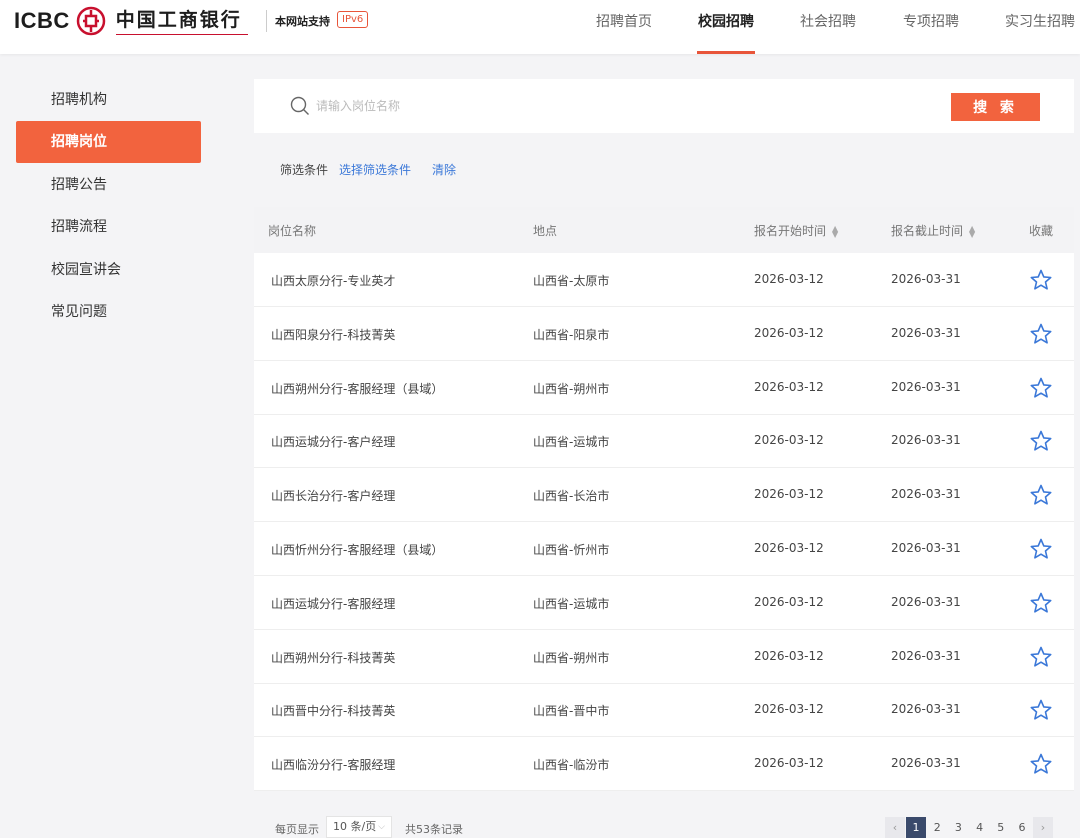 The width and height of the screenshot is (1080, 838). I want to click on chevron-left-icon: ‹, so click(895, 827).